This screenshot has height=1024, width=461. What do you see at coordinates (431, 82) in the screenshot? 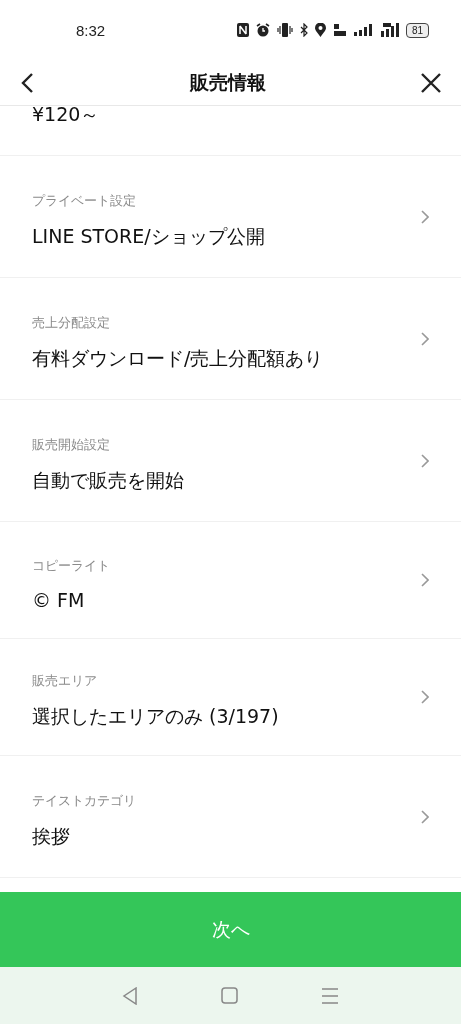
I see `close-icon` at bounding box center [431, 82].